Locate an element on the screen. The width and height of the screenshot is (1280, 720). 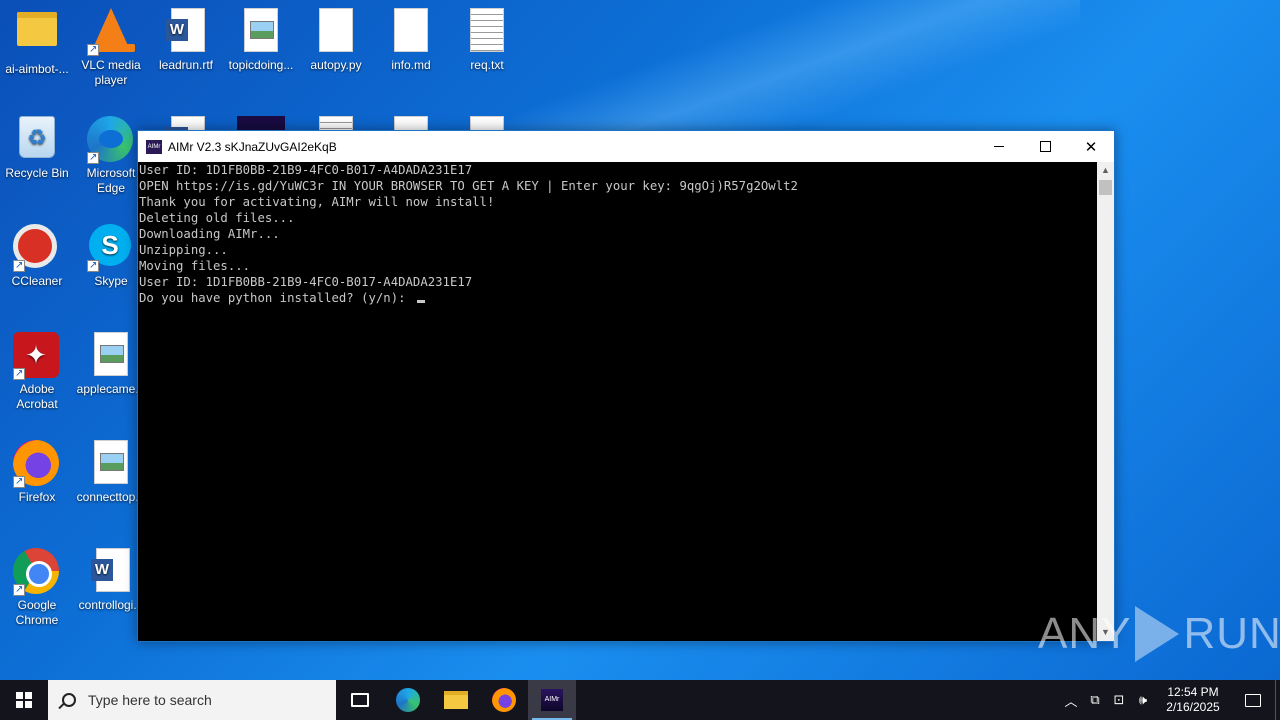
console-prompt-row: Do you have python installed? (y/n): is located at coordinates (618, 298).